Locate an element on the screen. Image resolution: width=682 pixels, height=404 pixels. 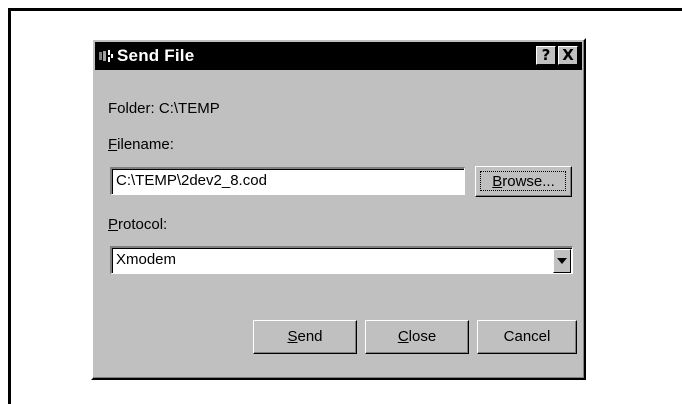
browse-mnemonic: B is located at coordinates (497, 181).